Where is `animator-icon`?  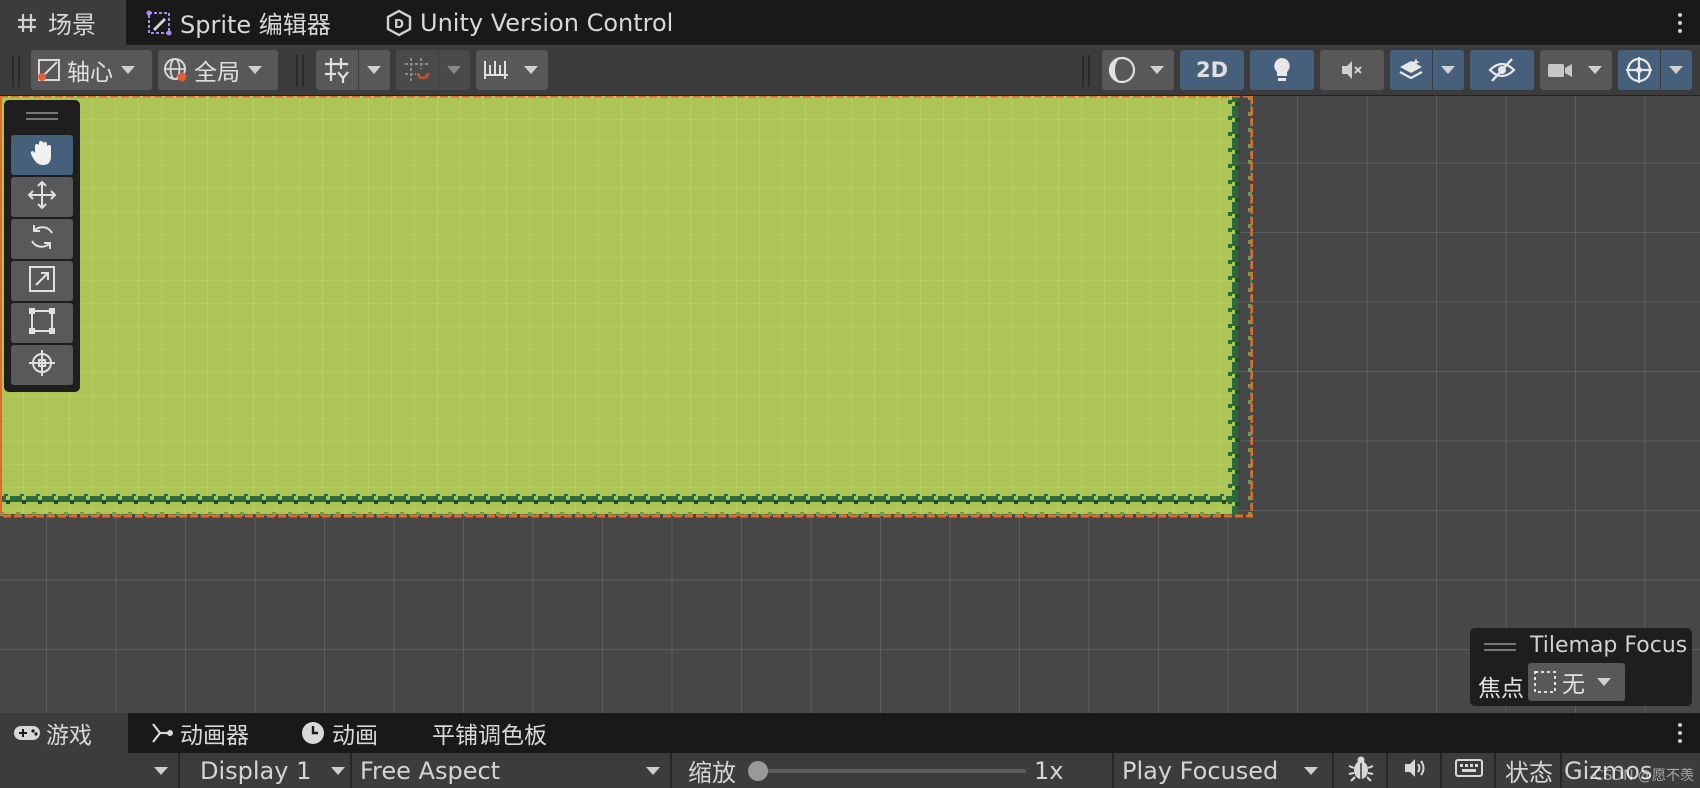 animator-icon is located at coordinates (161, 733).